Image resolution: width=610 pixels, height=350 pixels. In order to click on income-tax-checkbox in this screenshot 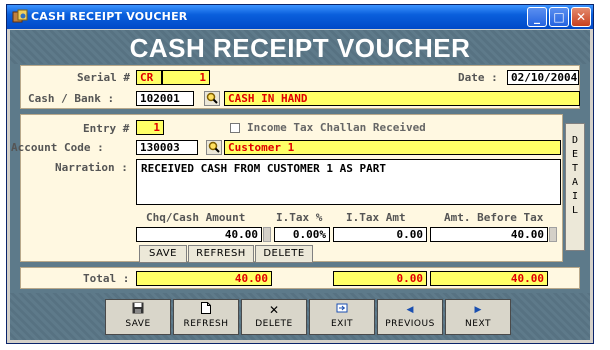, I will do `click(235, 128)`.